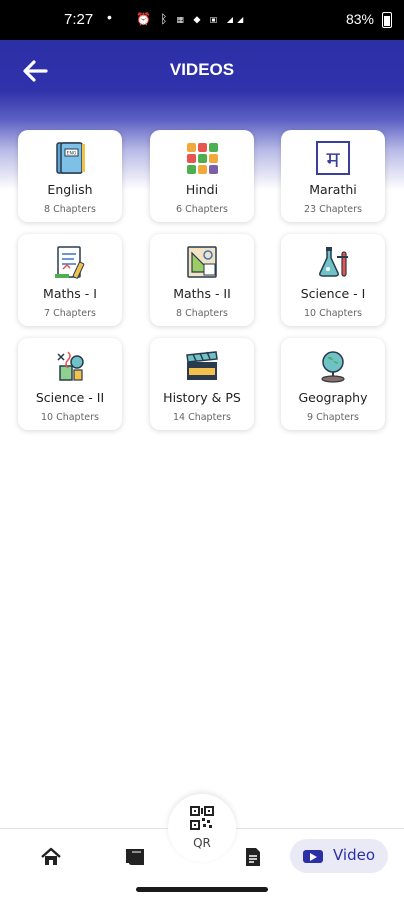 Image resolution: width=404 pixels, height=900 pixels. Describe the element at coordinates (333, 397) in the screenshot. I see `subject-name: Geography` at that location.